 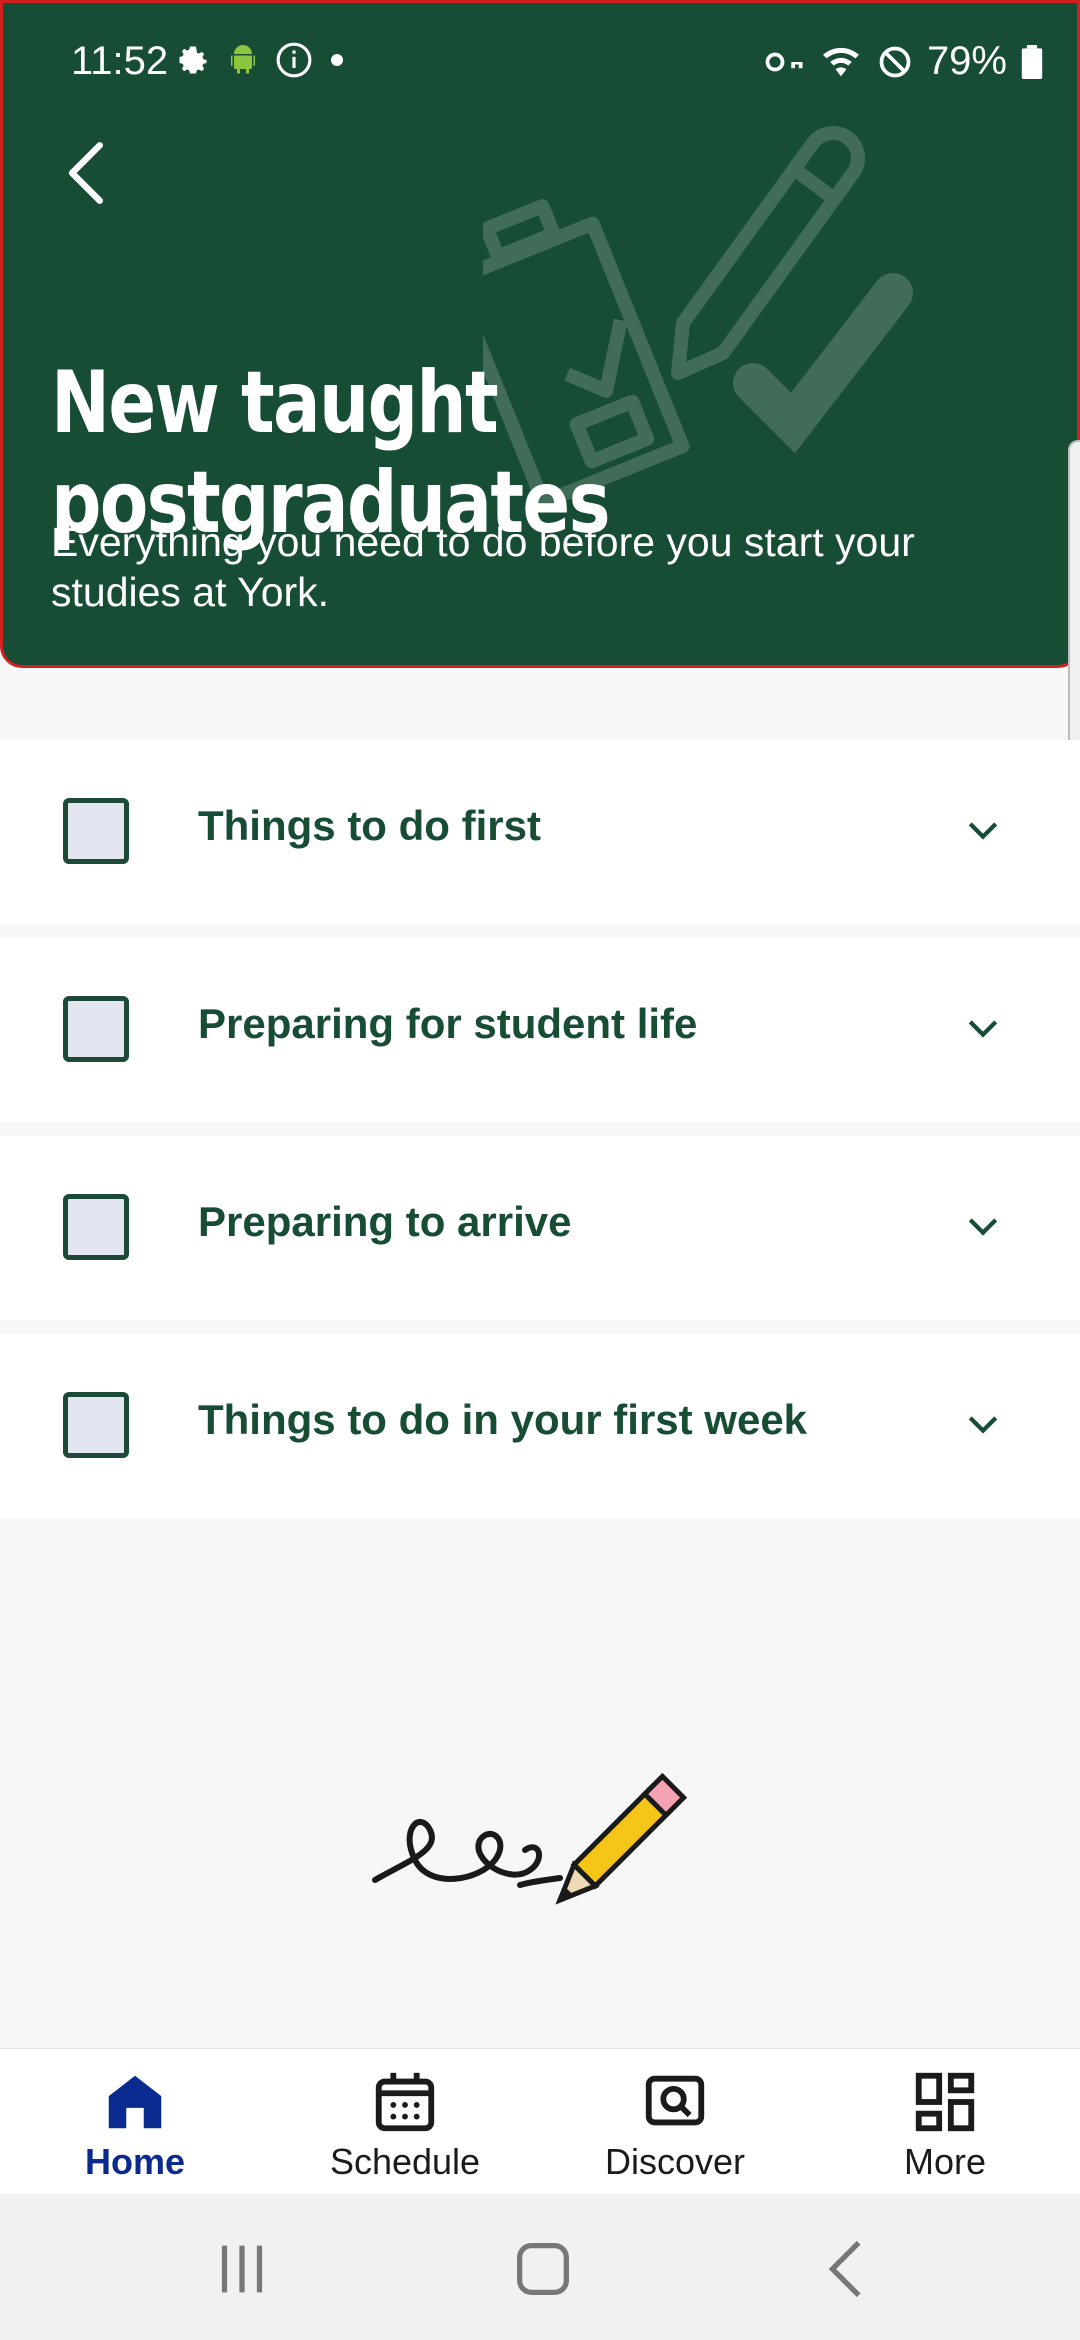 What do you see at coordinates (540, 58) in the screenshot?
I see `status-bar: 11:52 79%` at bounding box center [540, 58].